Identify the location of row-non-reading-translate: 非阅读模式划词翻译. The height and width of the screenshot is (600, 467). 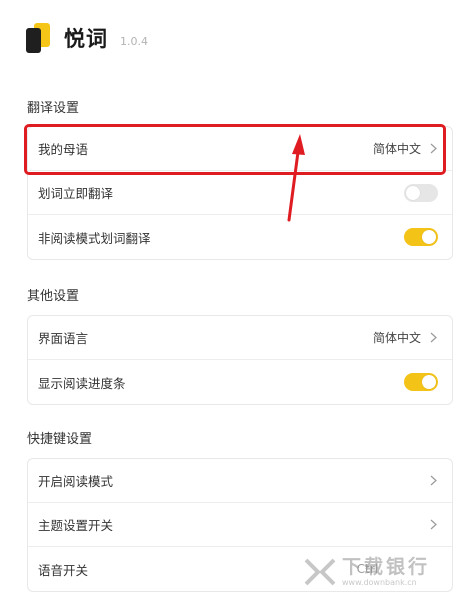
(240, 237).